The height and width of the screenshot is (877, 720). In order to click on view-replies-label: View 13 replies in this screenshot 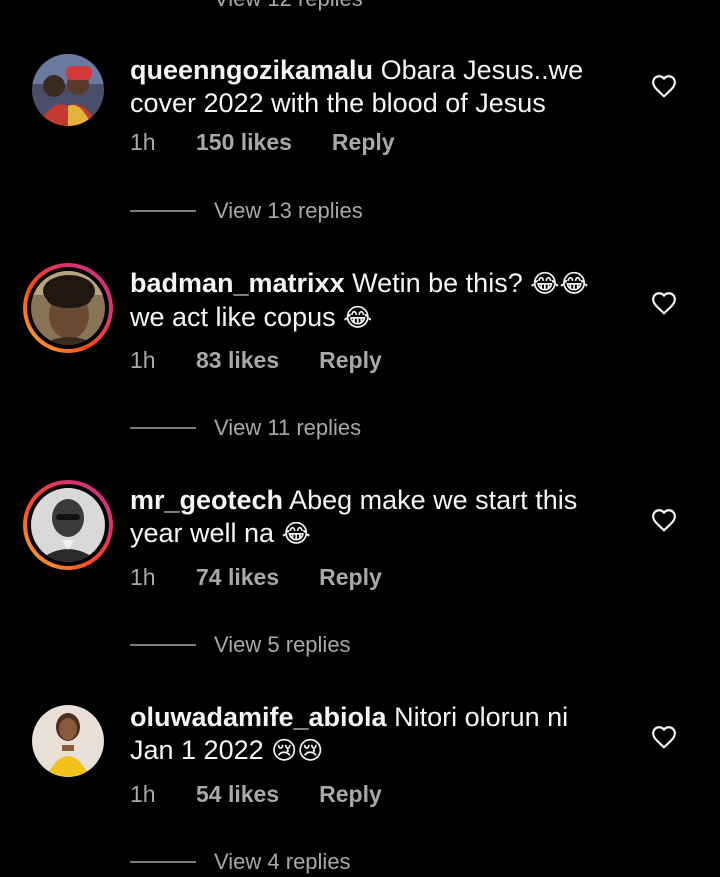, I will do `click(288, 210)`.